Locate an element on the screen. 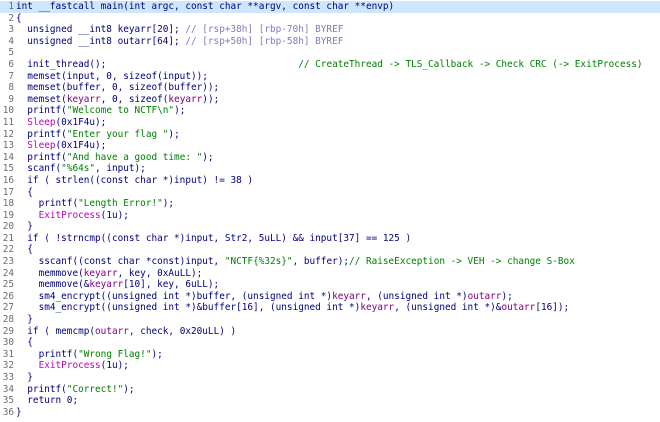  code-text: printf("Length Error!"); is located at coordinates (95, 204).